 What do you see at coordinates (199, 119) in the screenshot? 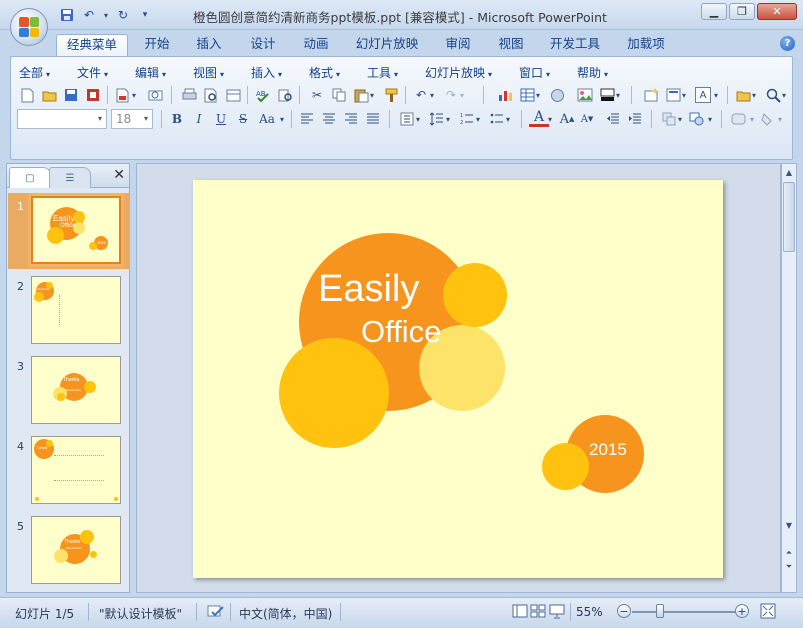
I see `italic-button: I` at bounding box center [199, 119].